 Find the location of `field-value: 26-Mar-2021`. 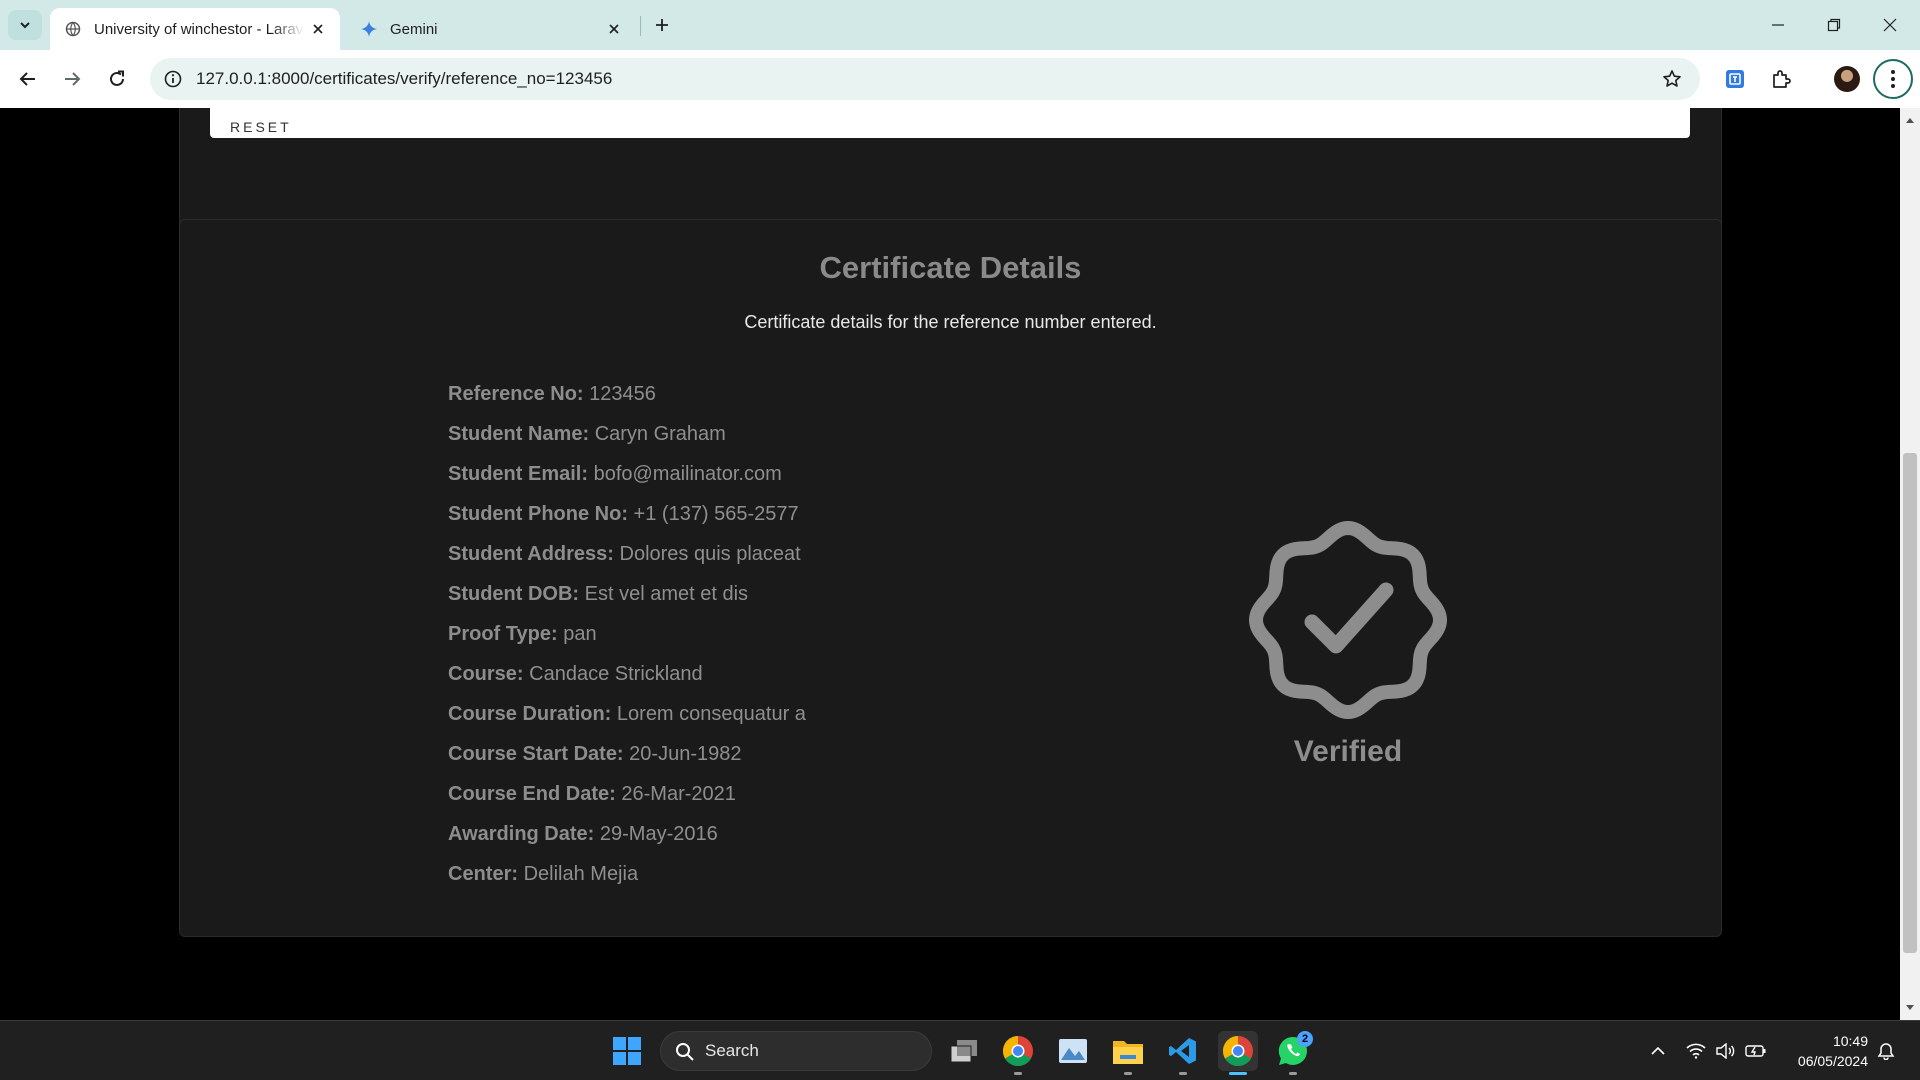

field-value: 26-Mar-2021 is located at coordinates (678, 794).